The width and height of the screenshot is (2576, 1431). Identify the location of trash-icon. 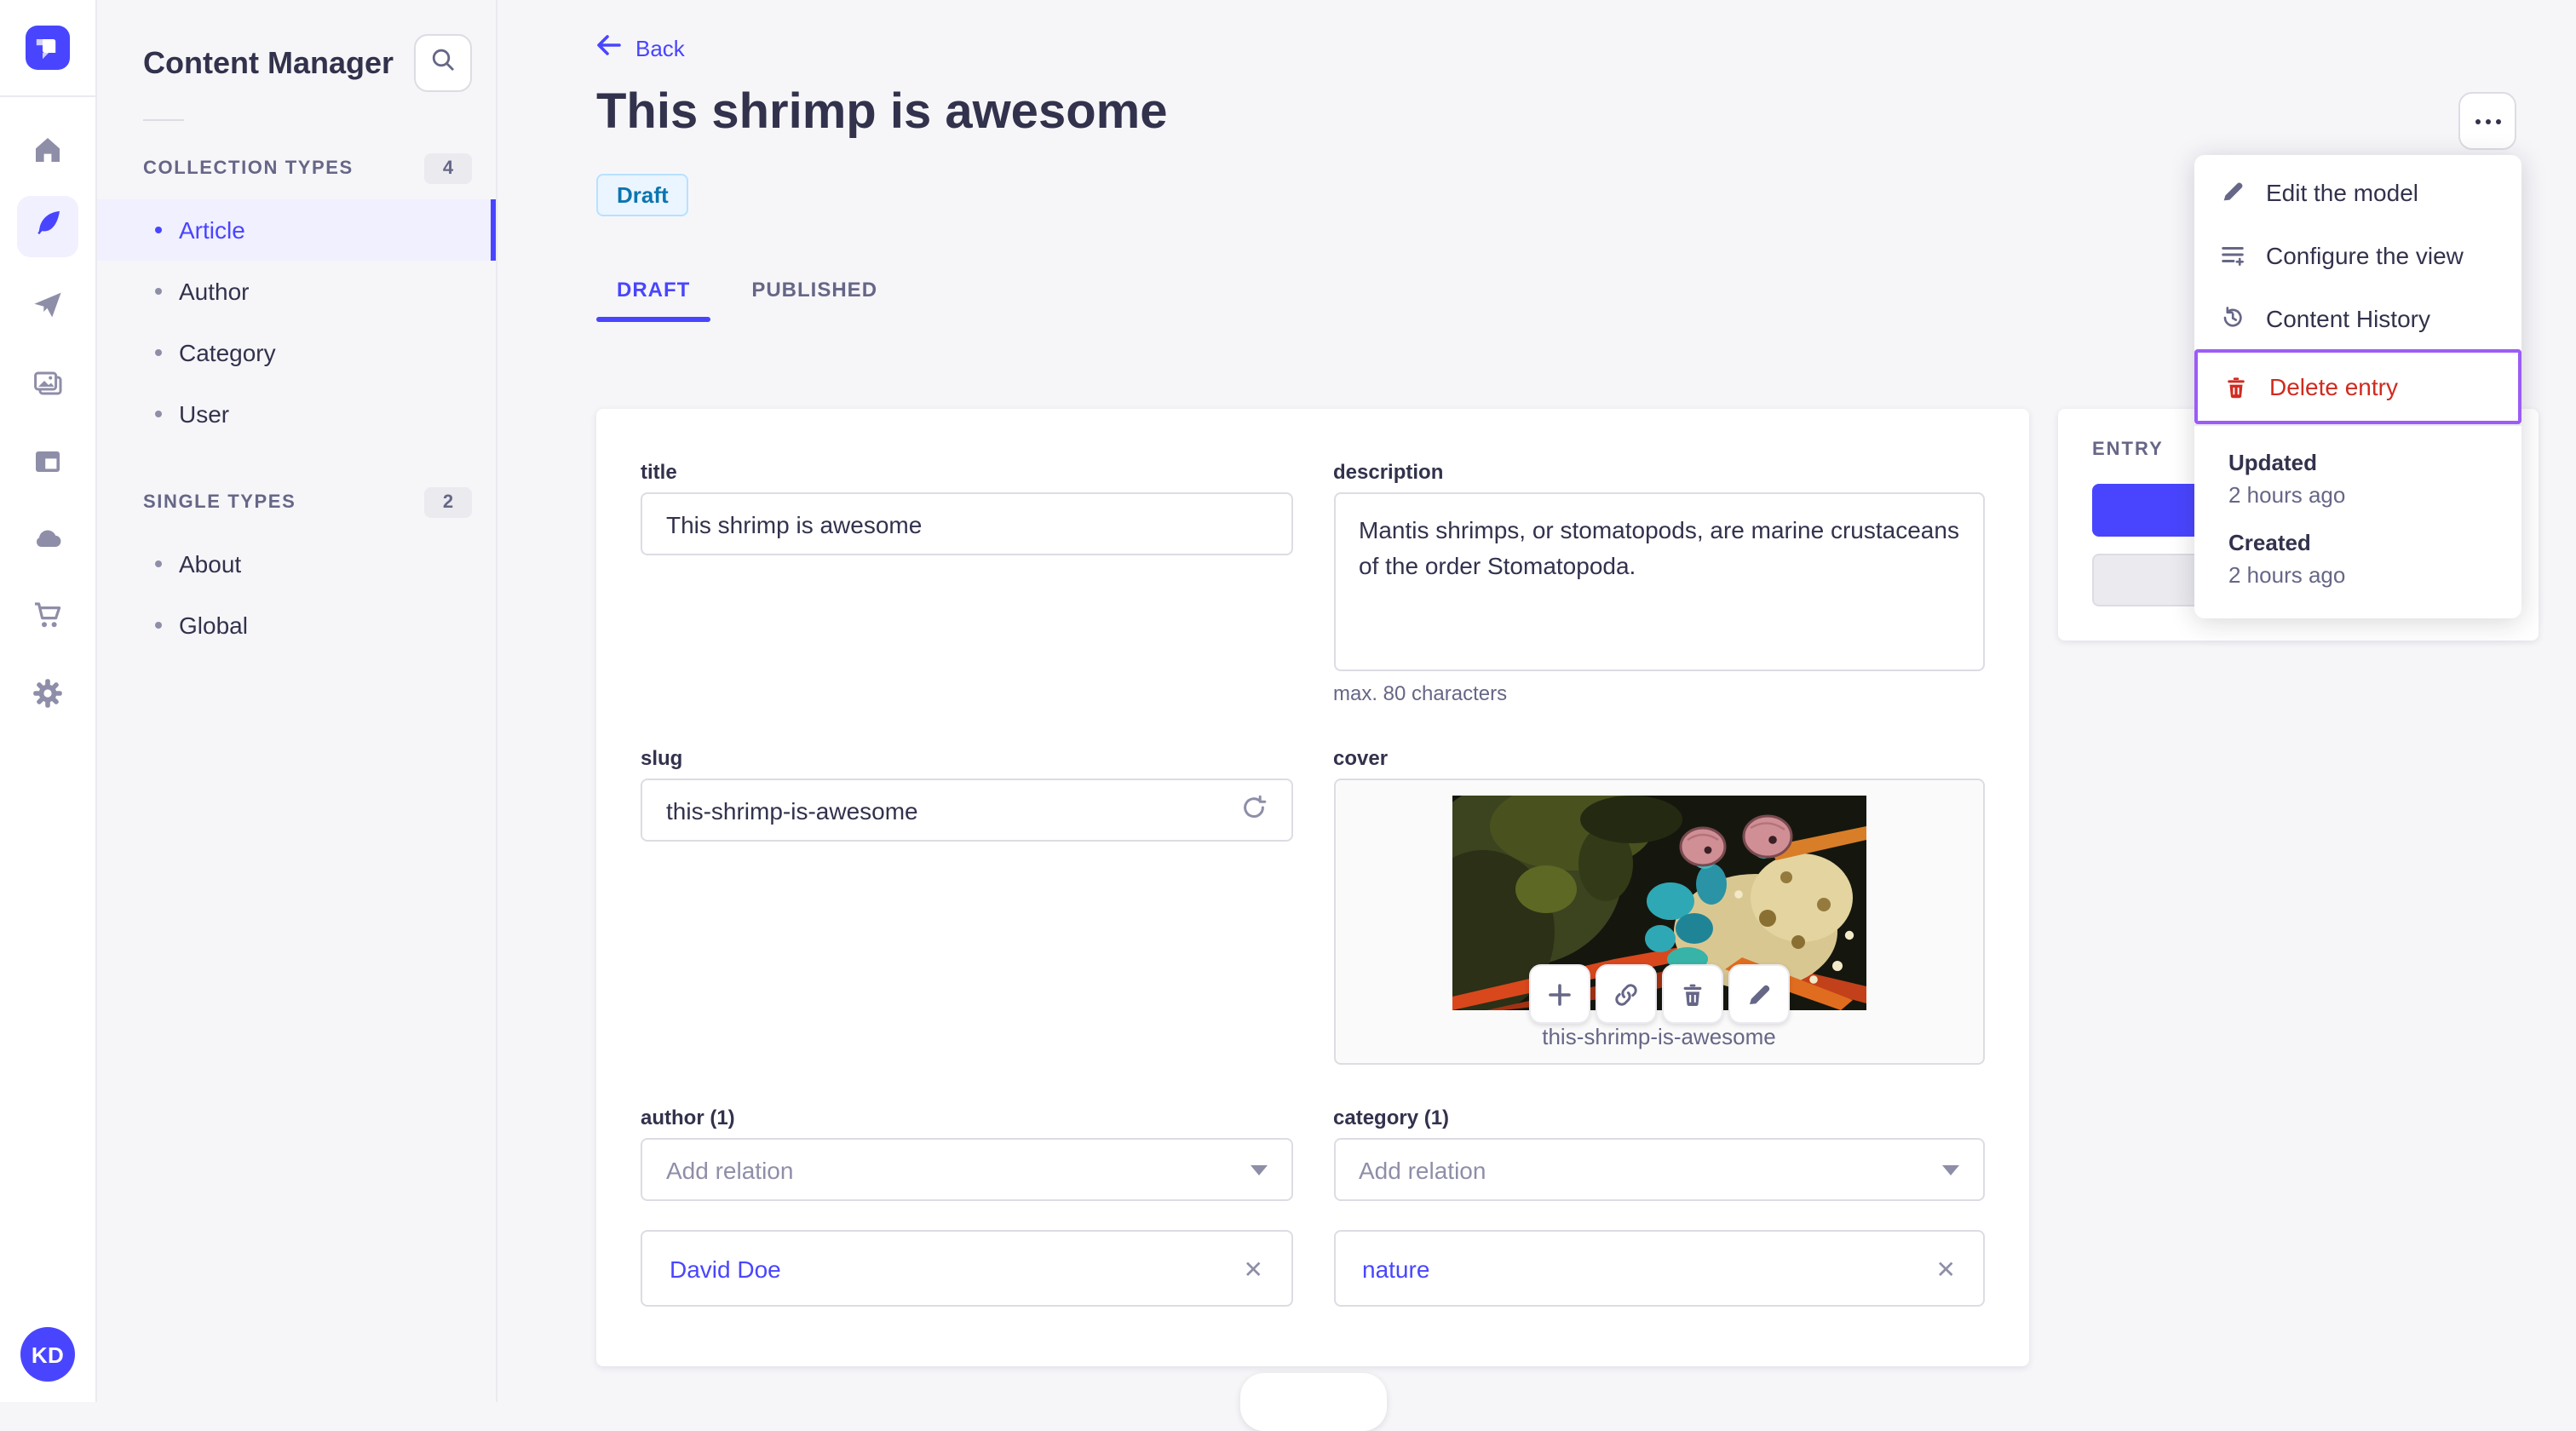
(1692, 994).